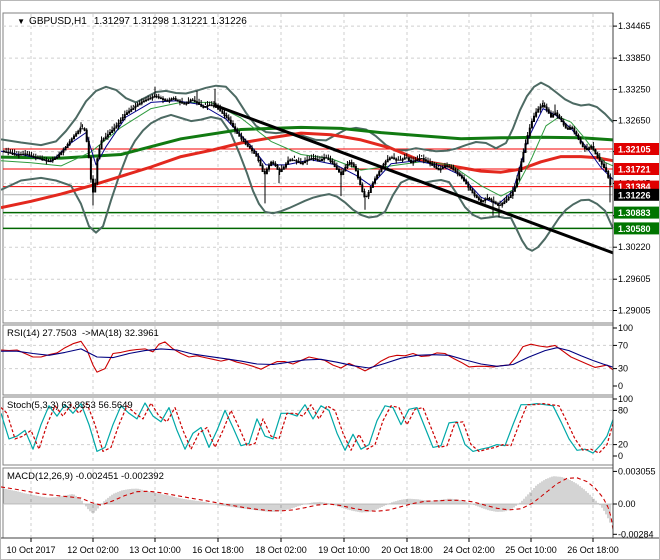  I want to click on indicator-axis-label: 70, so click(623, 345).